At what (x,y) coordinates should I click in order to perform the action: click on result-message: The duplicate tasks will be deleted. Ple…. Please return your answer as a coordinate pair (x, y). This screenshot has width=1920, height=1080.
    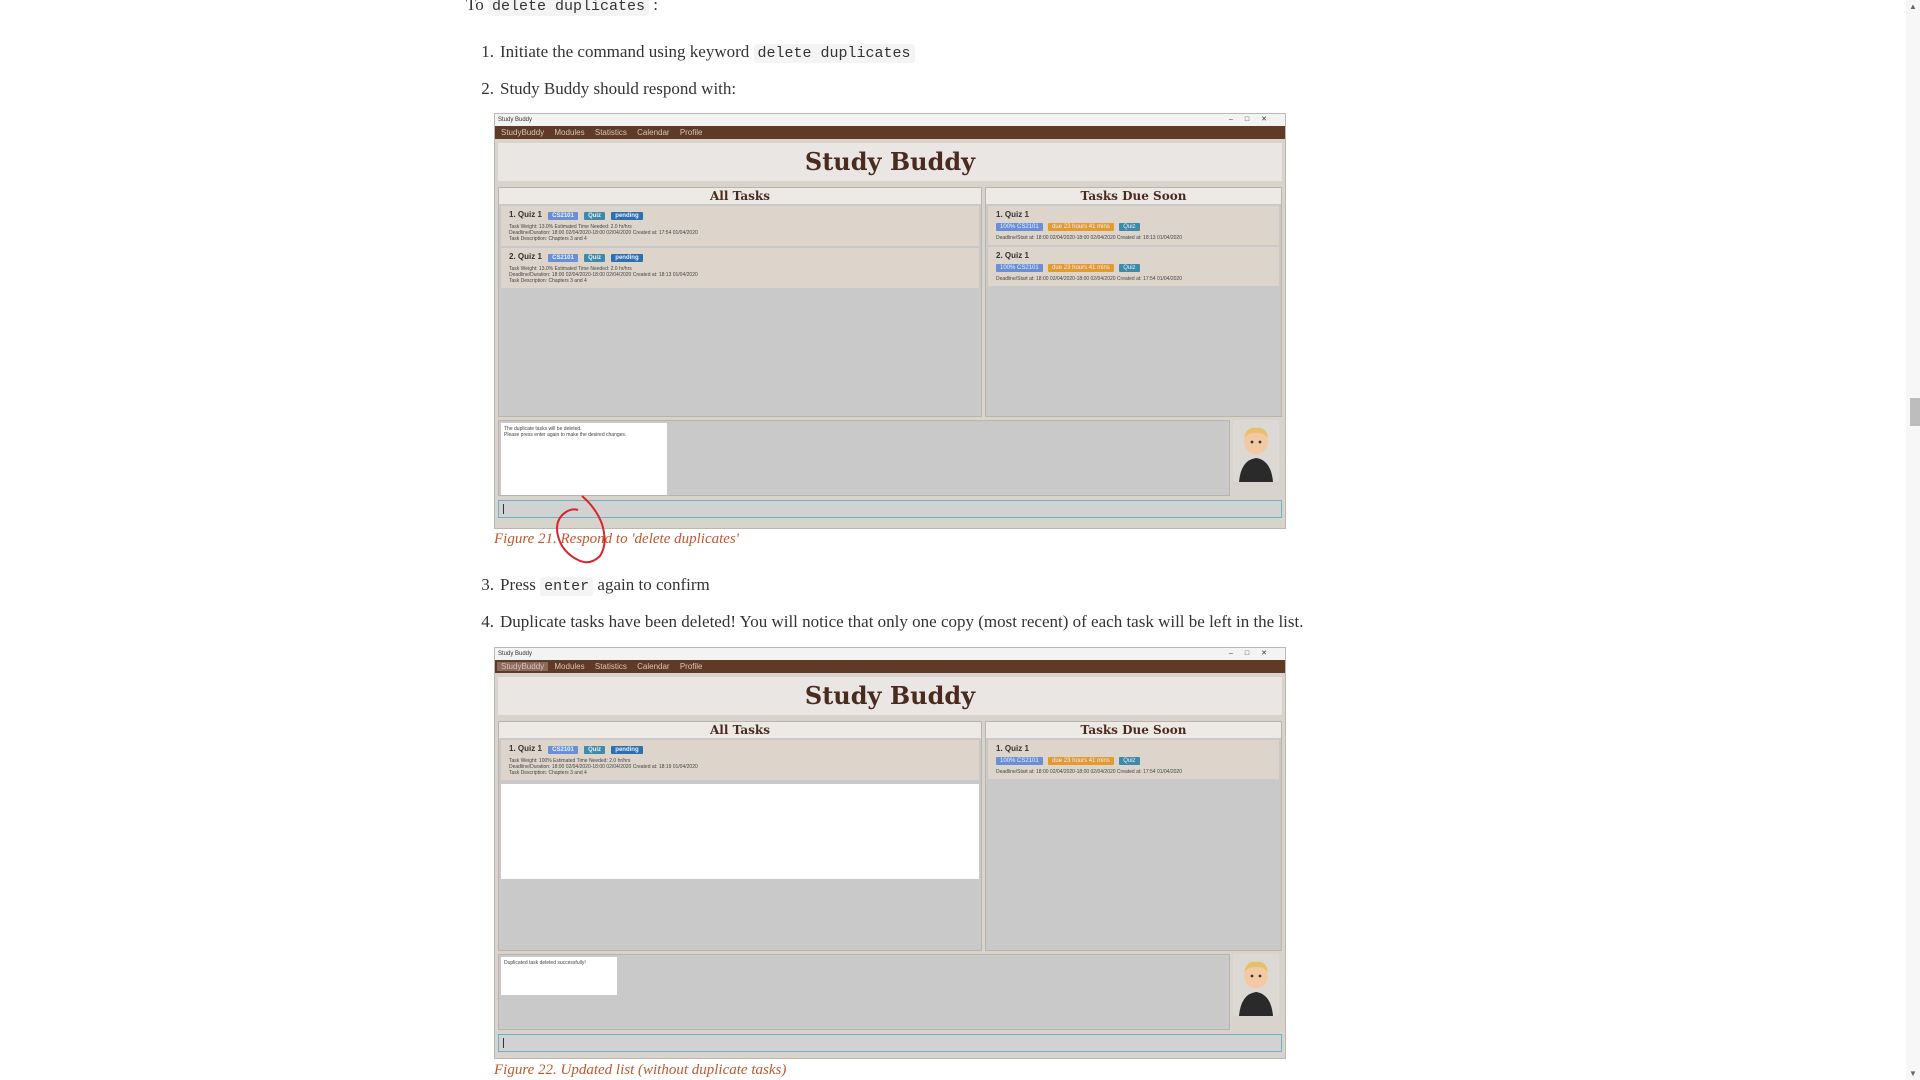
    Looking at the image, I should click on (584, 459).